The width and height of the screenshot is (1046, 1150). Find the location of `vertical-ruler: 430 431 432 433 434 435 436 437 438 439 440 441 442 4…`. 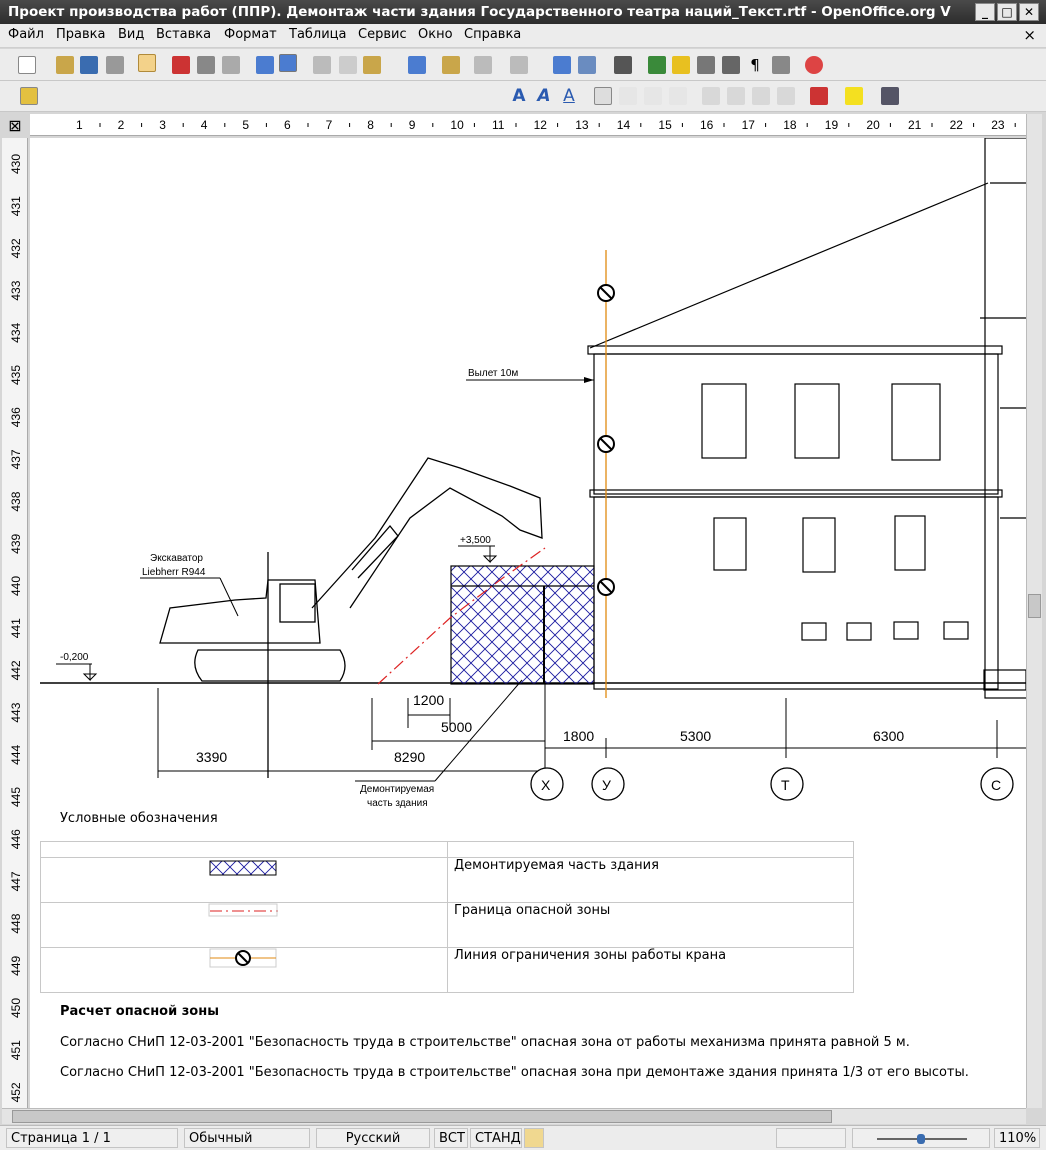

vertical-ruler: 430 431 432 433 434 435 436 437 438 439 440 441 442 4… is located at coordinates (15, 623).